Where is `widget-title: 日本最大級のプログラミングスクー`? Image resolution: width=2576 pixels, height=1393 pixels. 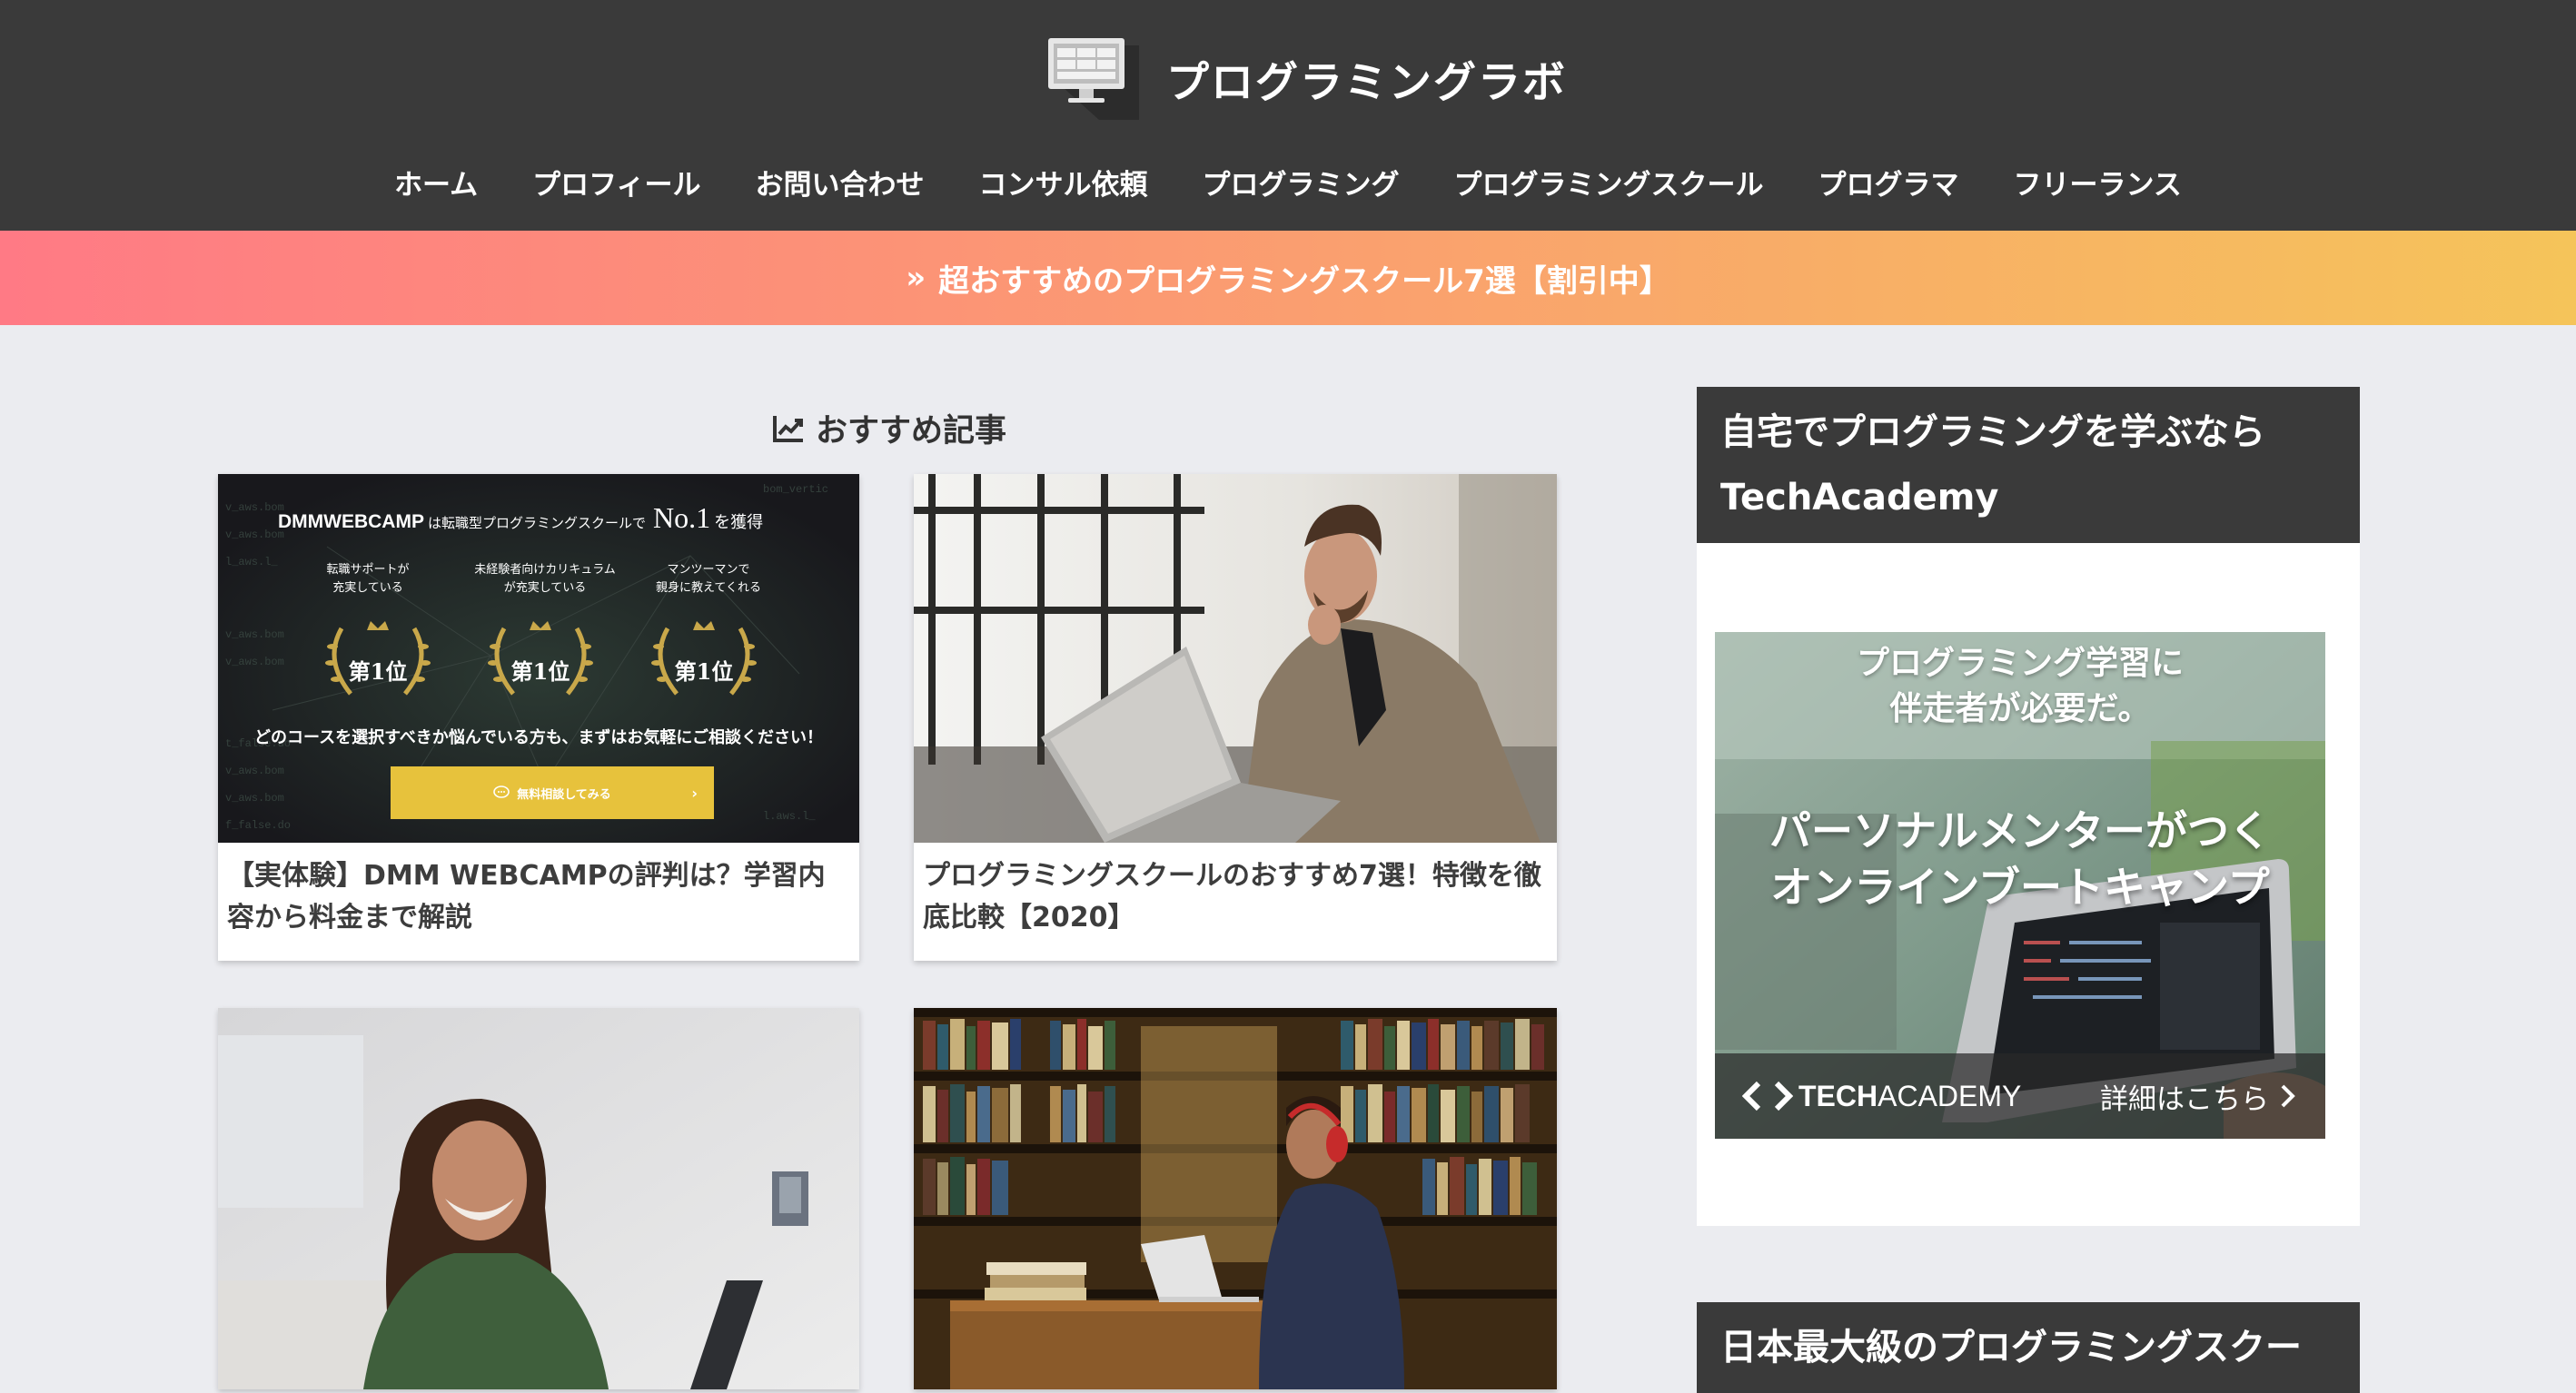
widget-title: 日本最大級のプログラミングスクー is located at coordinates (2028, 1347).